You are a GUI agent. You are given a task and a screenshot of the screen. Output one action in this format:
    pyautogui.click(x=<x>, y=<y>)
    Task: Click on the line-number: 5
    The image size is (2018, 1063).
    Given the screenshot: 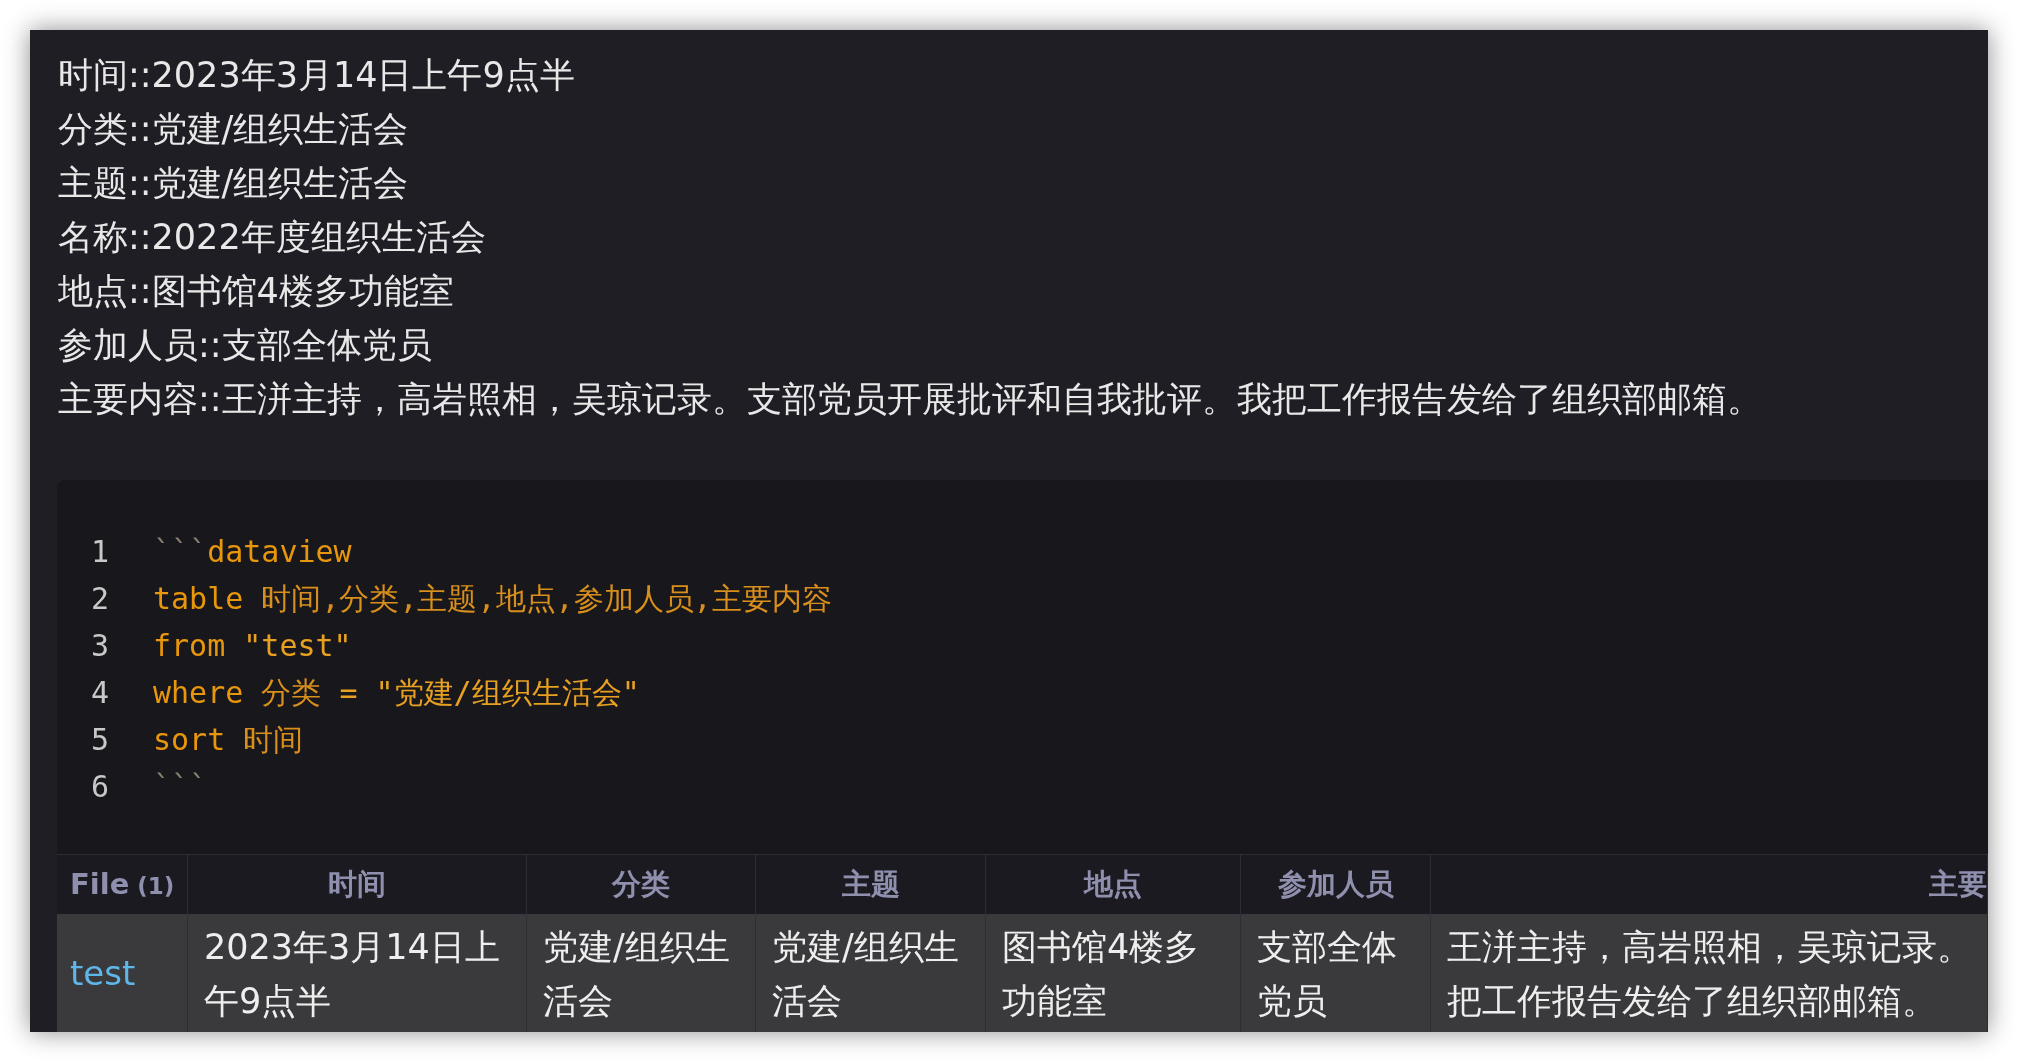 What is the action you would take?
    pyautogui.click(x=99, y=740)
    